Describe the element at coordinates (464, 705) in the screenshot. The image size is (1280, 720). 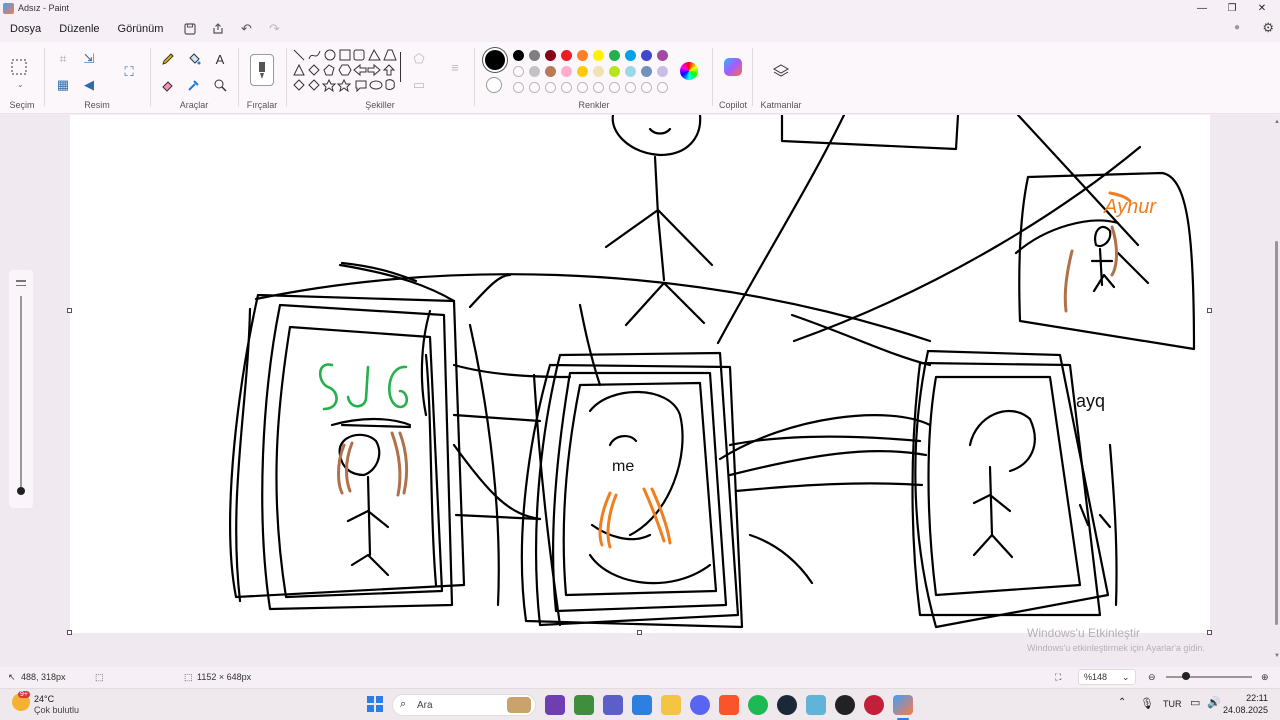
I see `taskbar-search-box: ⌕ Ara` at that location.